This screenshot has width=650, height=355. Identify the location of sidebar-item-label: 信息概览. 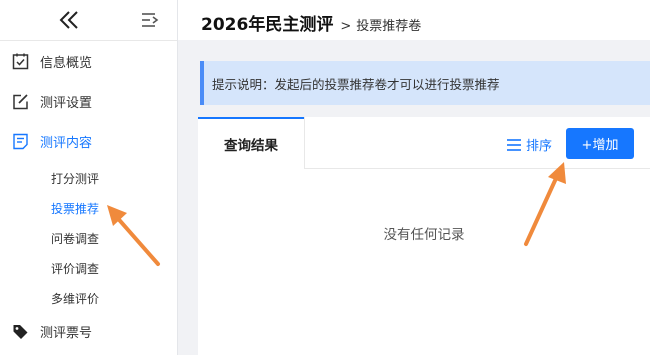
(66, 63).